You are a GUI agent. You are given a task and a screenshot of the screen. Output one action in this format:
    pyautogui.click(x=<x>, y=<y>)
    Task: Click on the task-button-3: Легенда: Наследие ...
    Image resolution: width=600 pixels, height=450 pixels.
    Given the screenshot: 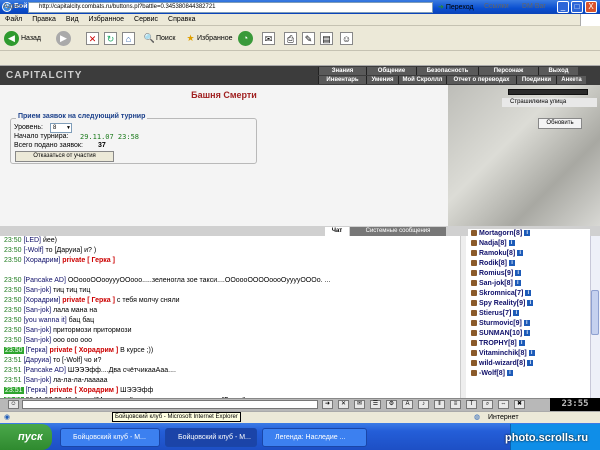 What is the action you would take?
    pyautogui.click(x=314, y=437)
    